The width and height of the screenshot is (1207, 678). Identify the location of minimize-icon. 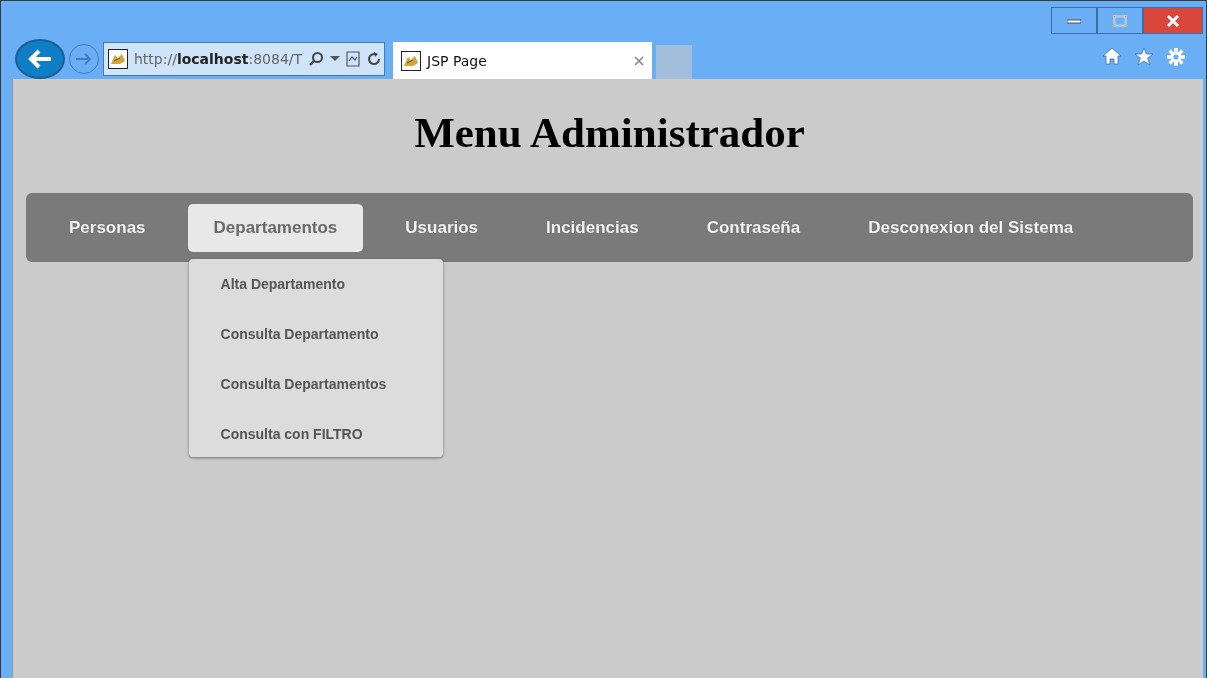
(1074, 20).